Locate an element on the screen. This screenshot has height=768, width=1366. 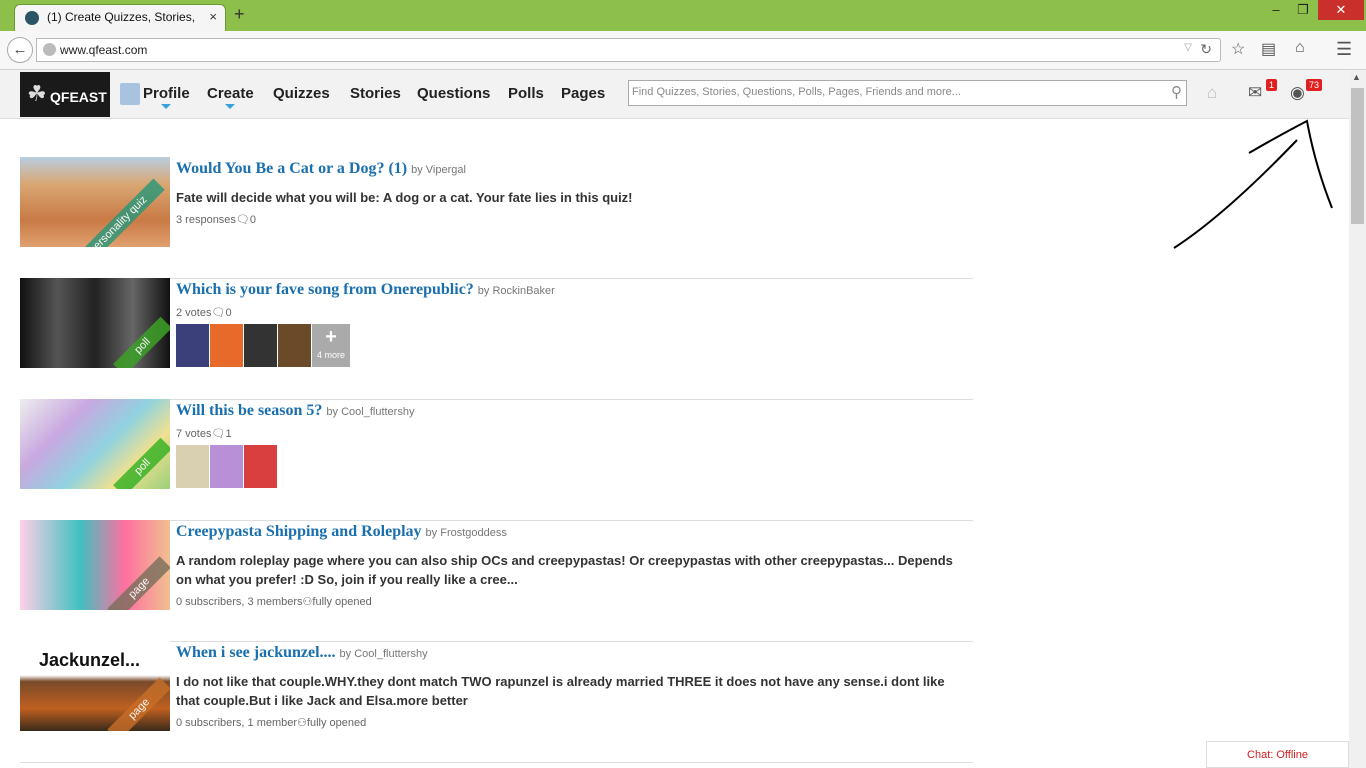
item-author: by RockinBaker is located at coordinates (516, 291).